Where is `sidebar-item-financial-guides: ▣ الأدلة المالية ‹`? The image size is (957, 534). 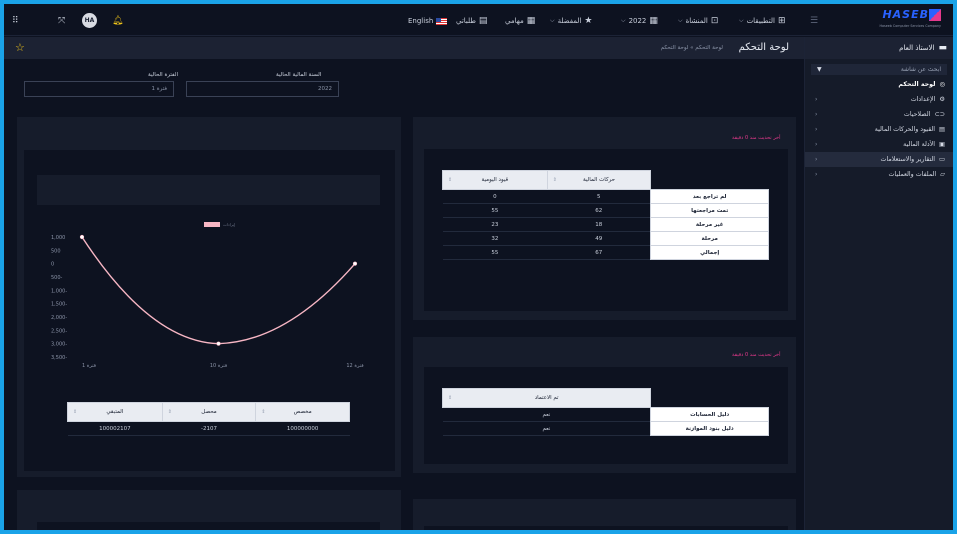
sidebar-item-financial-guides: ▣ الأدلة المالية ‹ is located at coordinates (879, 144).